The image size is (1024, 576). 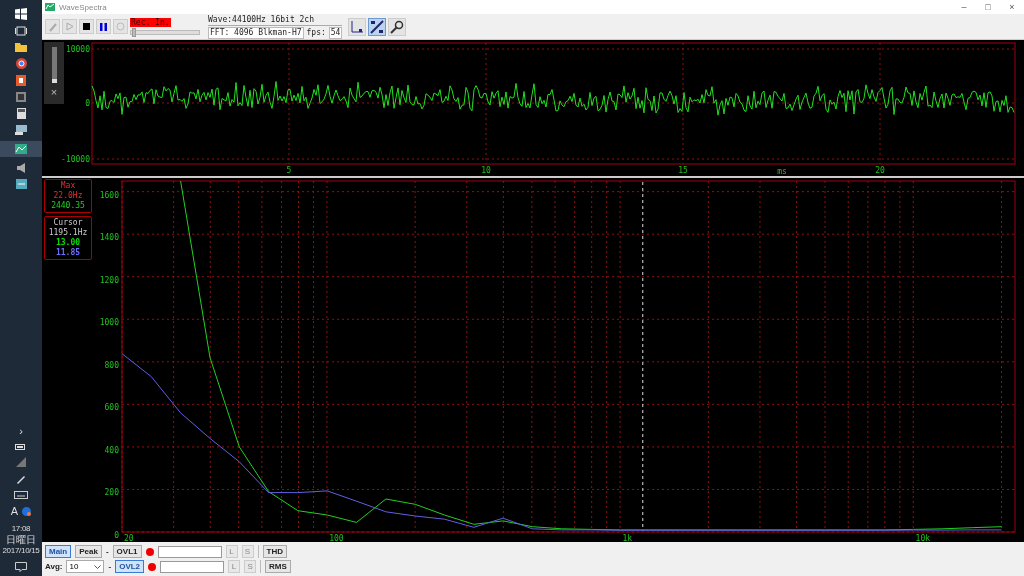 What do you see at coordinates (21, 14) in the screenshot?
I see `start-icon` at bounding box center [21, 14].